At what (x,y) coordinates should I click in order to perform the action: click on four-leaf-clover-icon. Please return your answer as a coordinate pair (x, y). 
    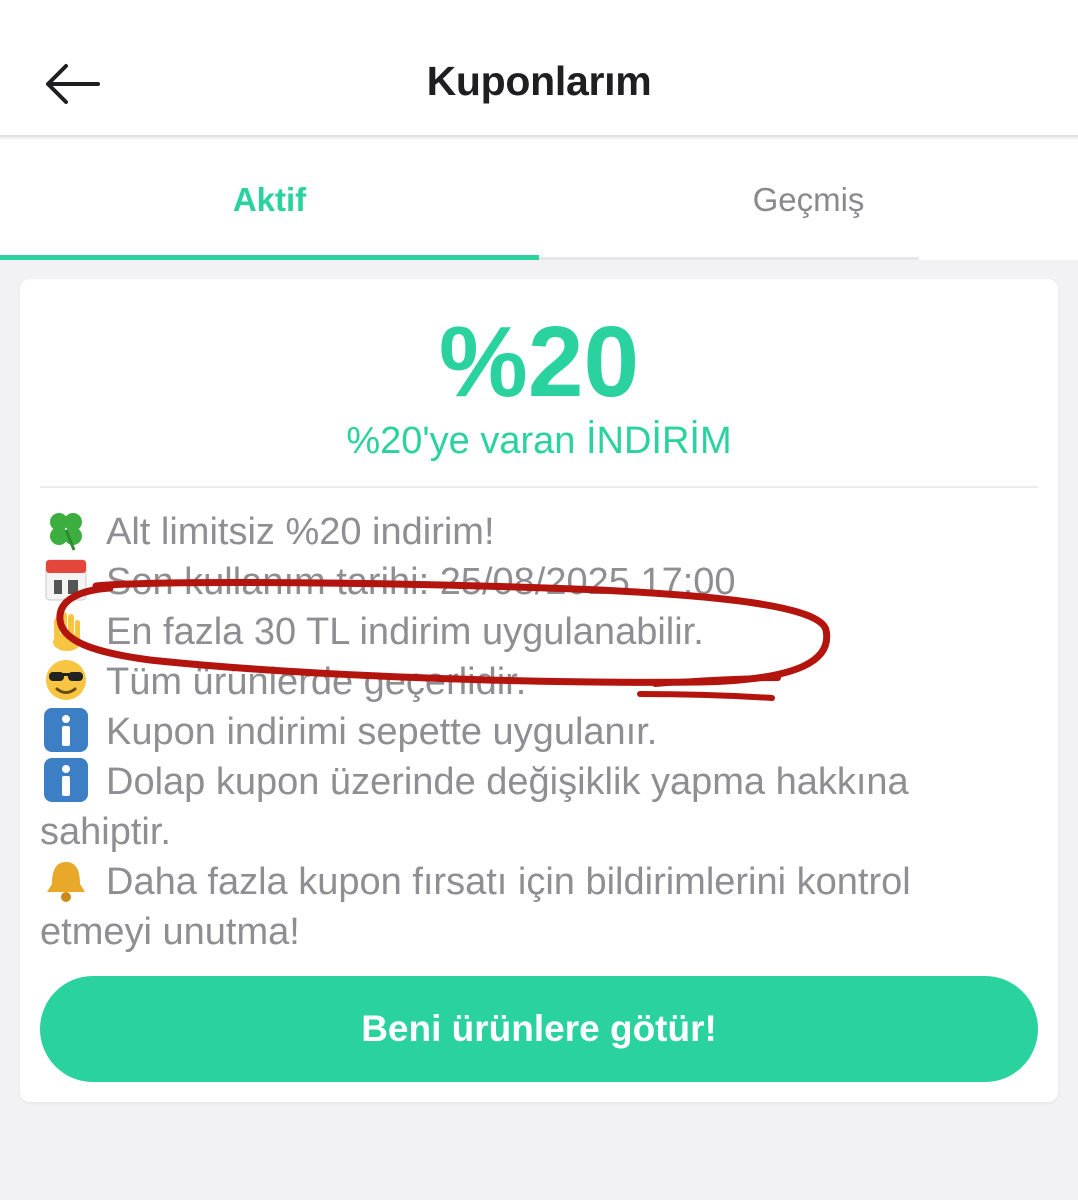
    Looking at the image, I should click on (66, 532).